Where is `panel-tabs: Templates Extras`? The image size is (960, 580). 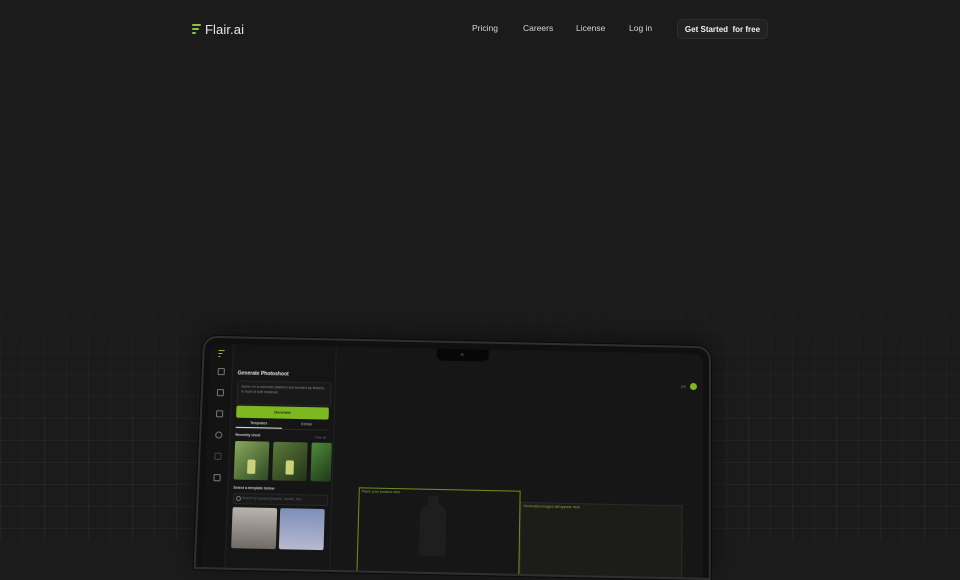 panel-tabs: Templates Extras is located at coordinates (282, 425).